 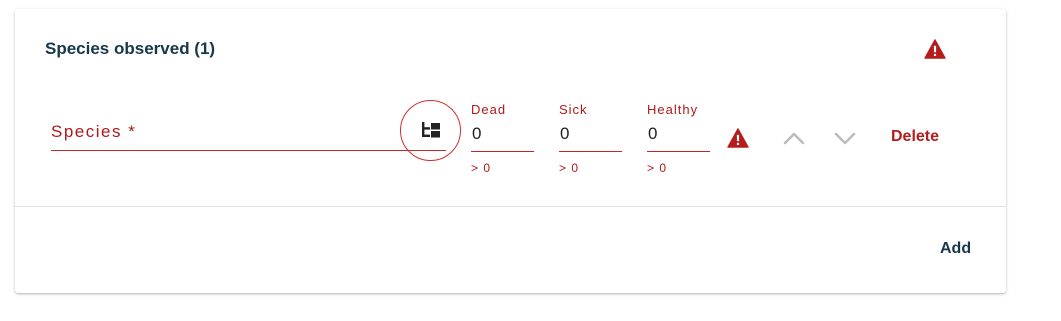 I want to click on dead-count-value: 0, so click(x=476, y=134).